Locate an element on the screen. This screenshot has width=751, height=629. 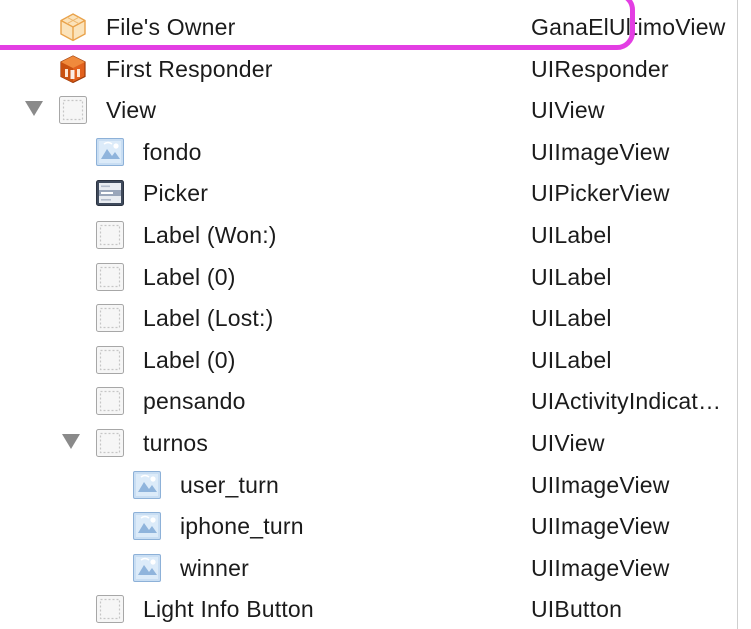
outline-row: turnos UIView is located at coordinates (369, 443).